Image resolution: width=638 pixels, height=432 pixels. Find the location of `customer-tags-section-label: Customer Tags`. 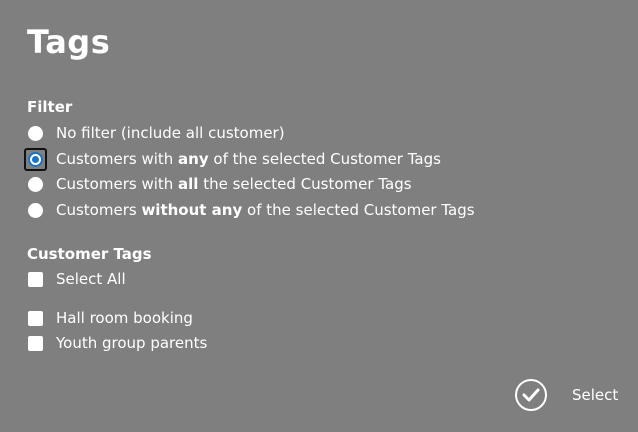

customer-tags-section-label: Customer Tags is located at coordinates (89, 254).